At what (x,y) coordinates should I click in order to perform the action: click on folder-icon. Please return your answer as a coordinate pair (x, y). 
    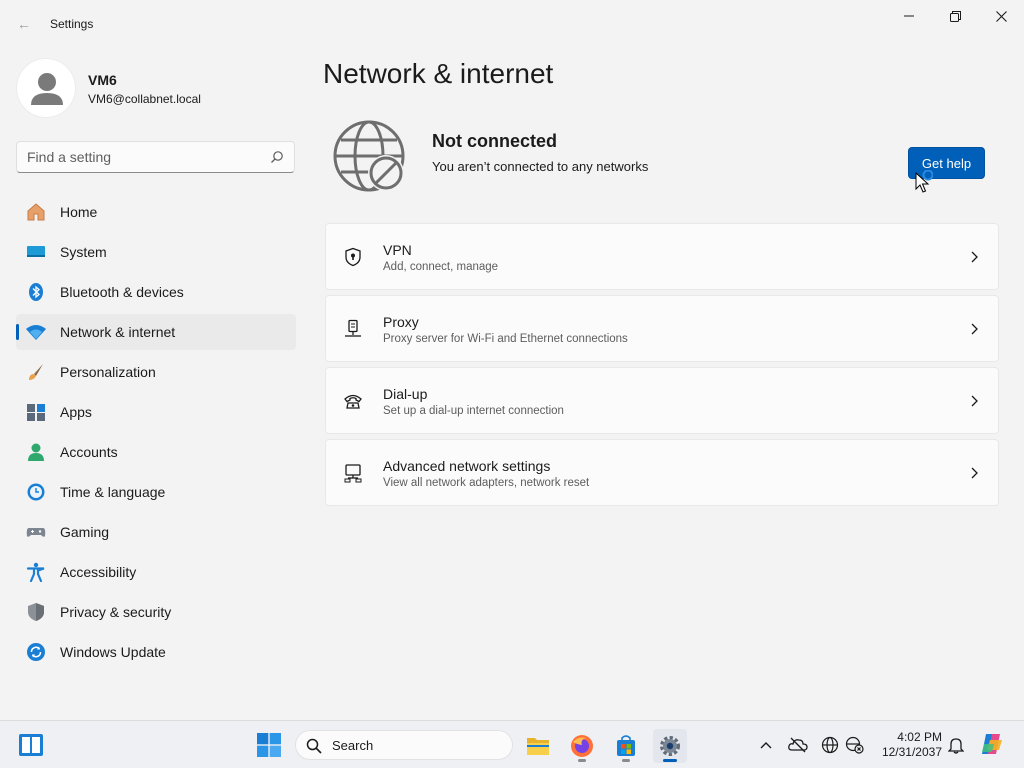
    Looking at the image, I should click on (538, 746).